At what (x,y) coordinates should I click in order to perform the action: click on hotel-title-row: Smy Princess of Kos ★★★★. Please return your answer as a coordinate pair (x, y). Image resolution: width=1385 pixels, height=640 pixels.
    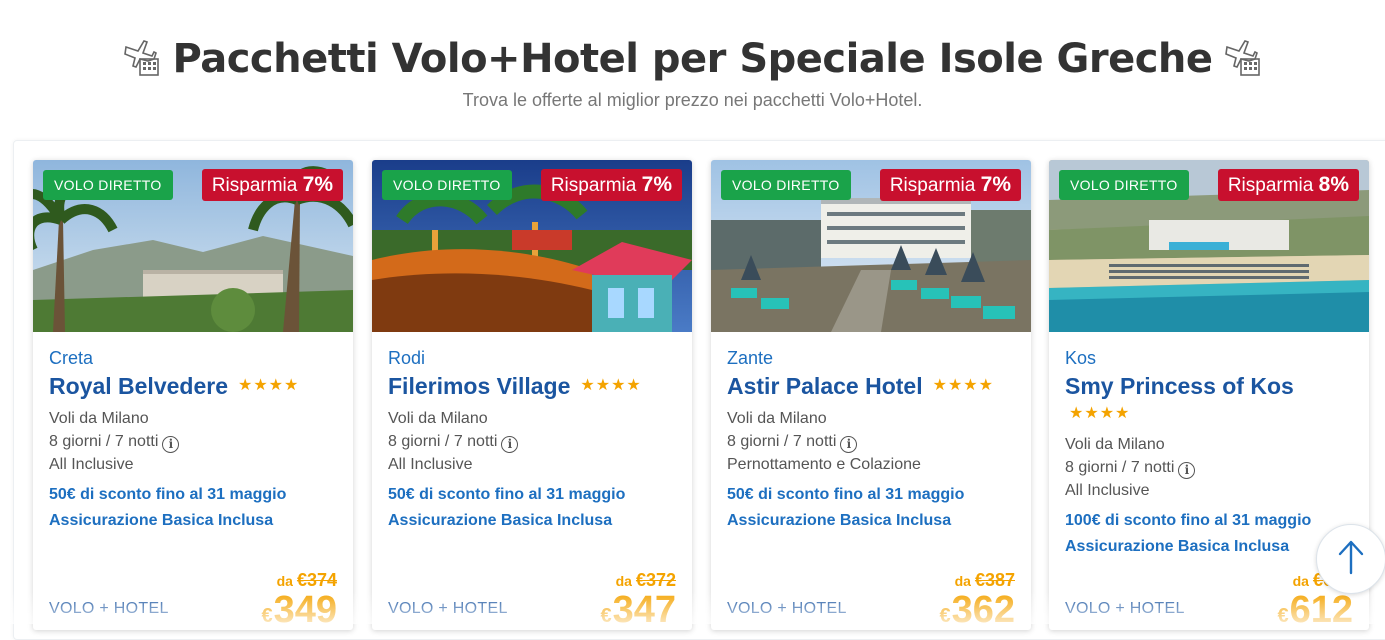
    Looking at the image, I should click on (1210, 399).